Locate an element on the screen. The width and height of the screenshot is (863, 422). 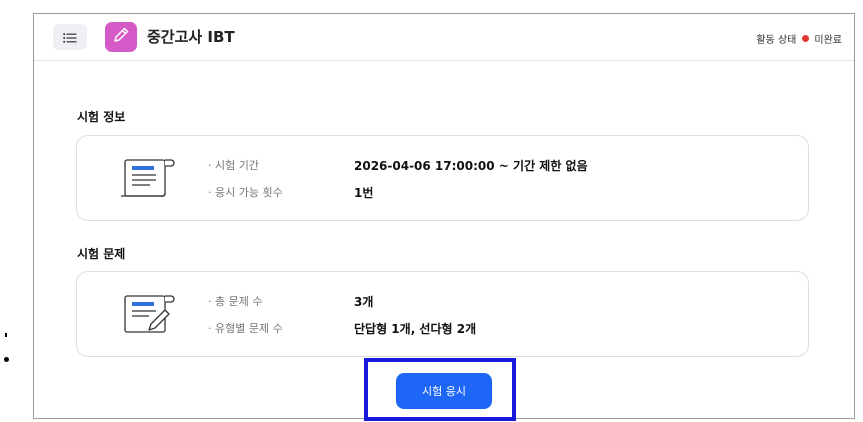
attempts-value: 1번 is located at coordinates (364, 193).